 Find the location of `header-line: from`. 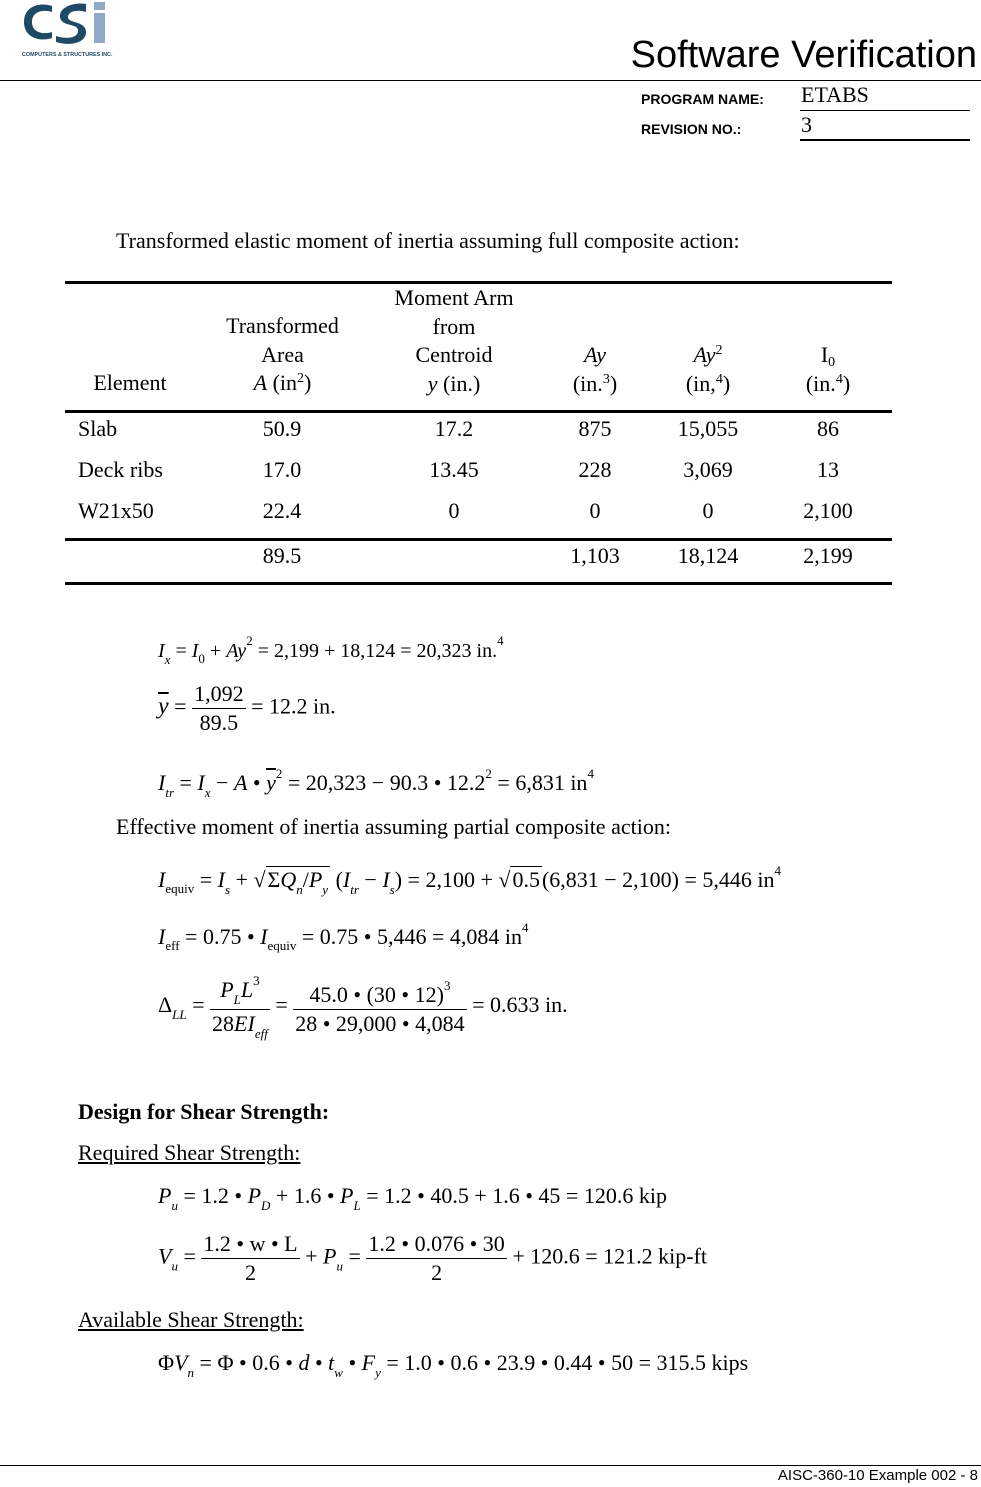

header-line: from is located at coordinates (454, 326).